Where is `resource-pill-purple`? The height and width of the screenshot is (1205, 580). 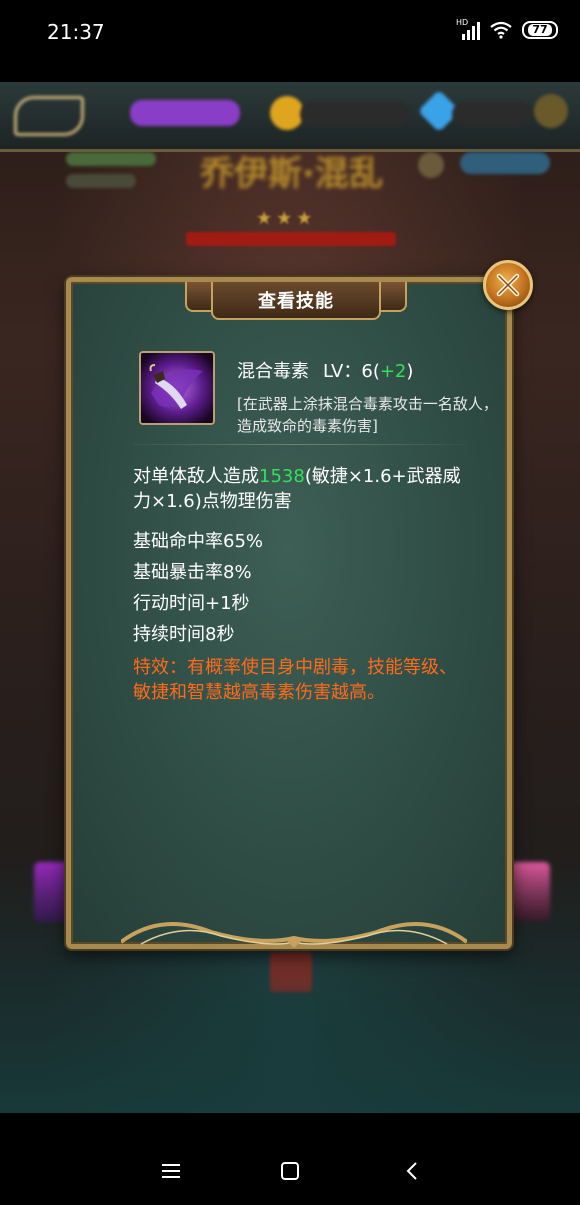
resource-pill-purple is located at coordinates (185, 113).